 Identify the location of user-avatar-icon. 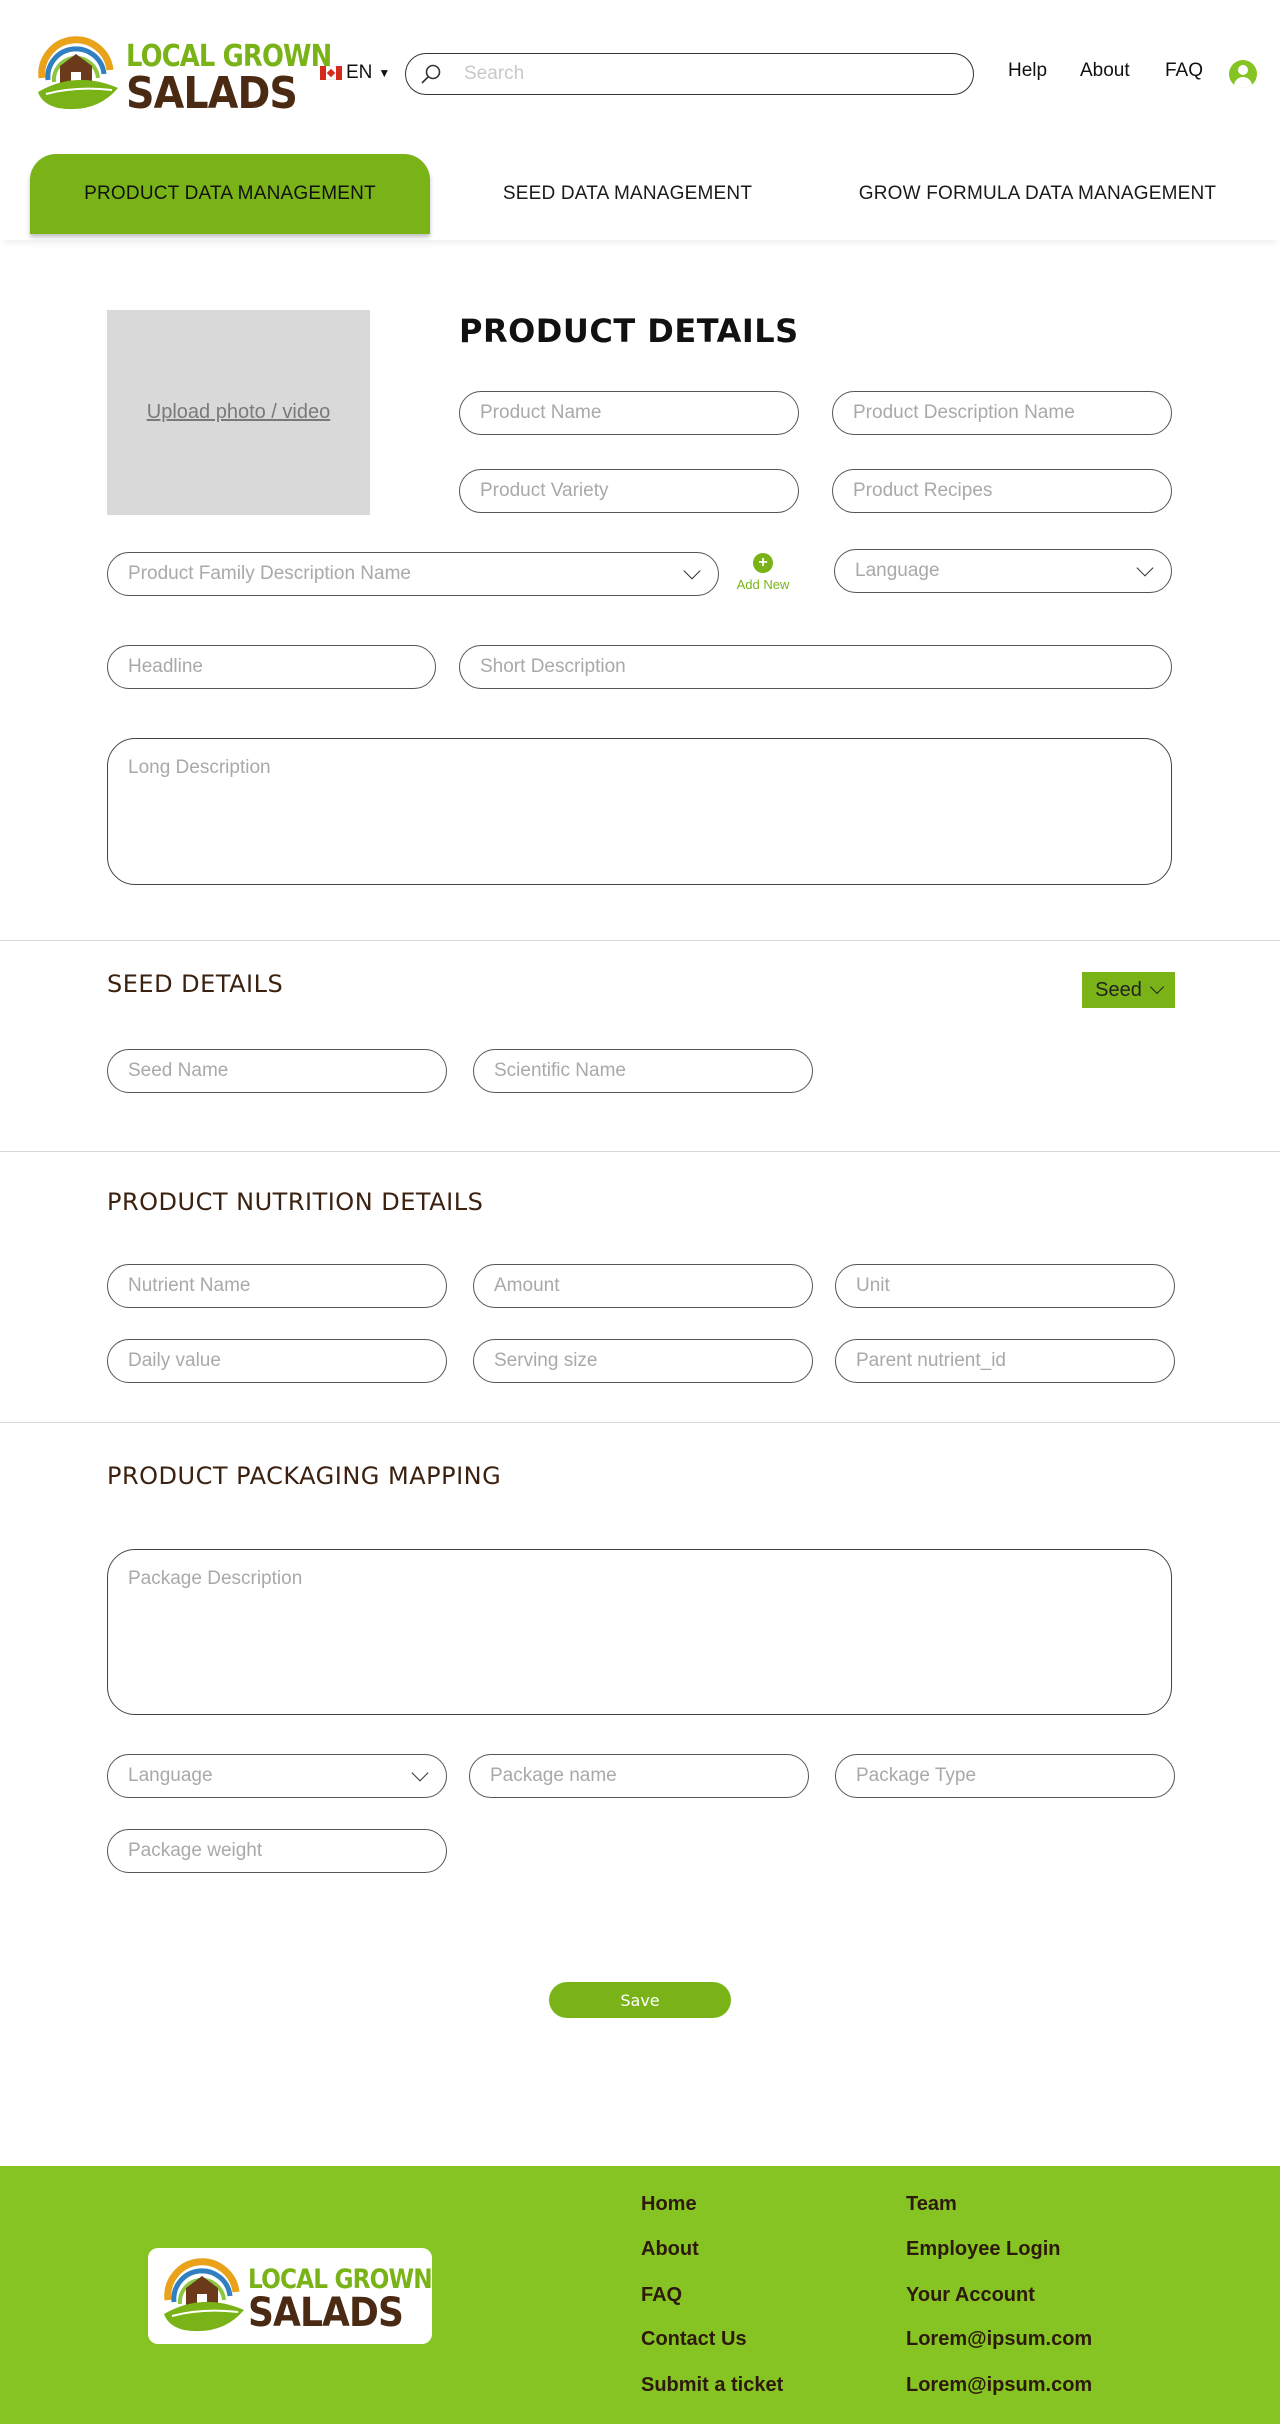
(1243, 74).